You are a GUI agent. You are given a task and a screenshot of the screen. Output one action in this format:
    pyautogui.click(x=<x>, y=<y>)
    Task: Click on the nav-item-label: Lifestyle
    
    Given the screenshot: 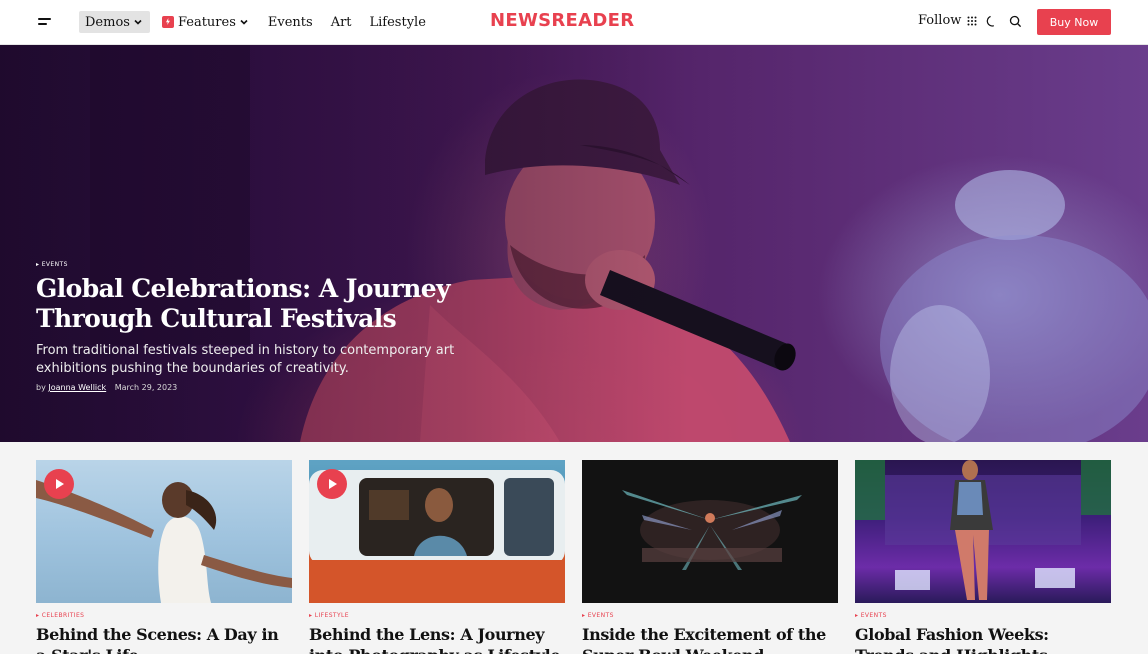 What is the action you would take?
    pyautogui.click(x=397, y=22)
    